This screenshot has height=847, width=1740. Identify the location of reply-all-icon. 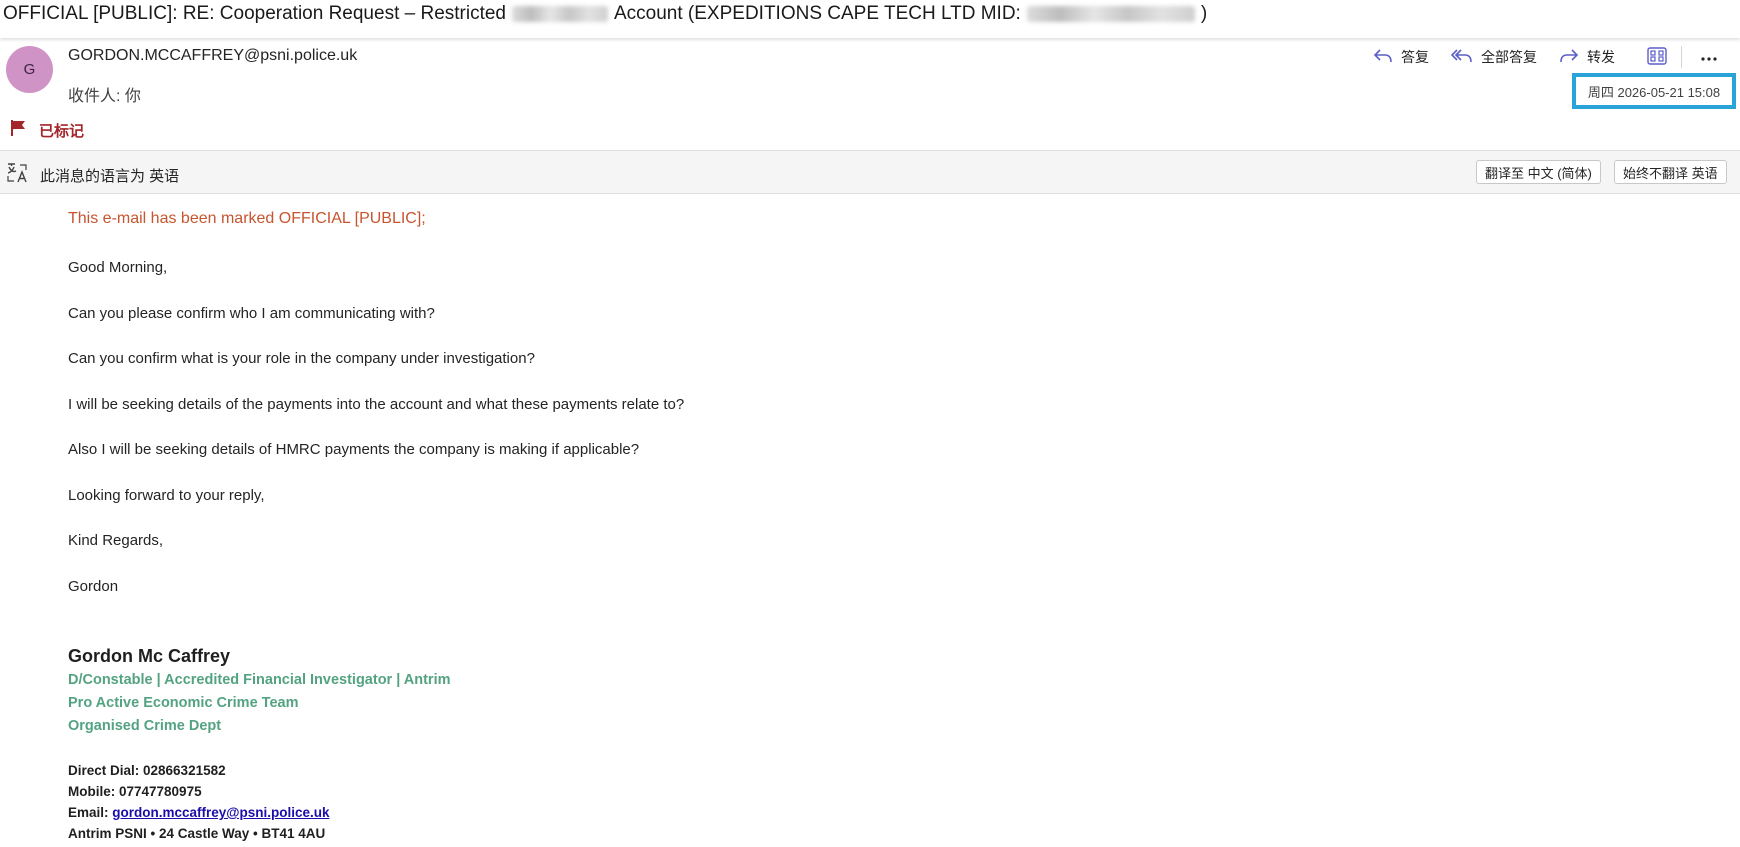
(1465, 57).